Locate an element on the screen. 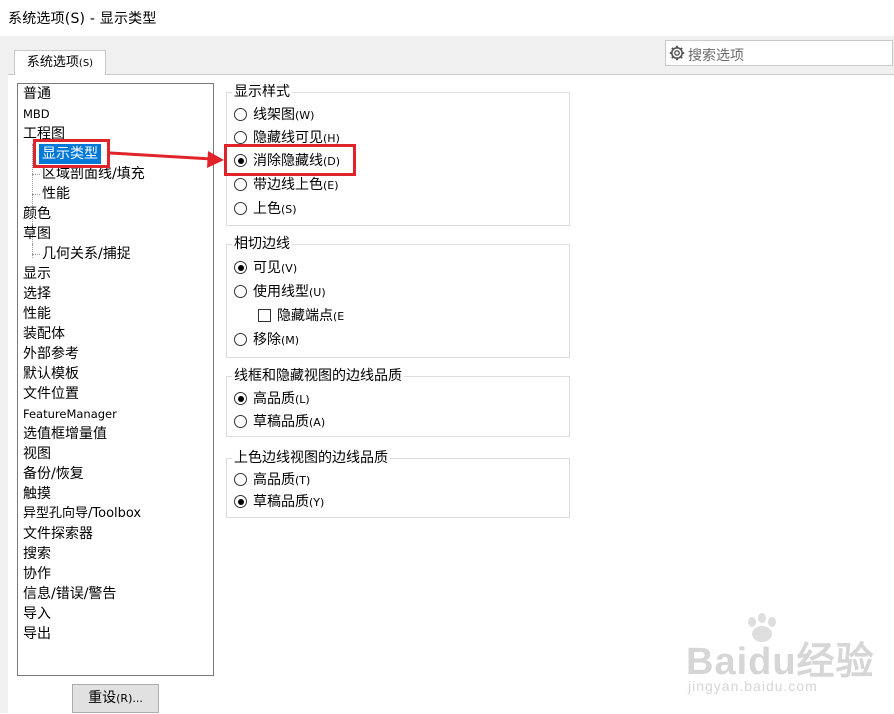 The height and width of the screenshot is (714, 894). tab-system-options: 系统选项(S) is located at coordinates (60, 62).